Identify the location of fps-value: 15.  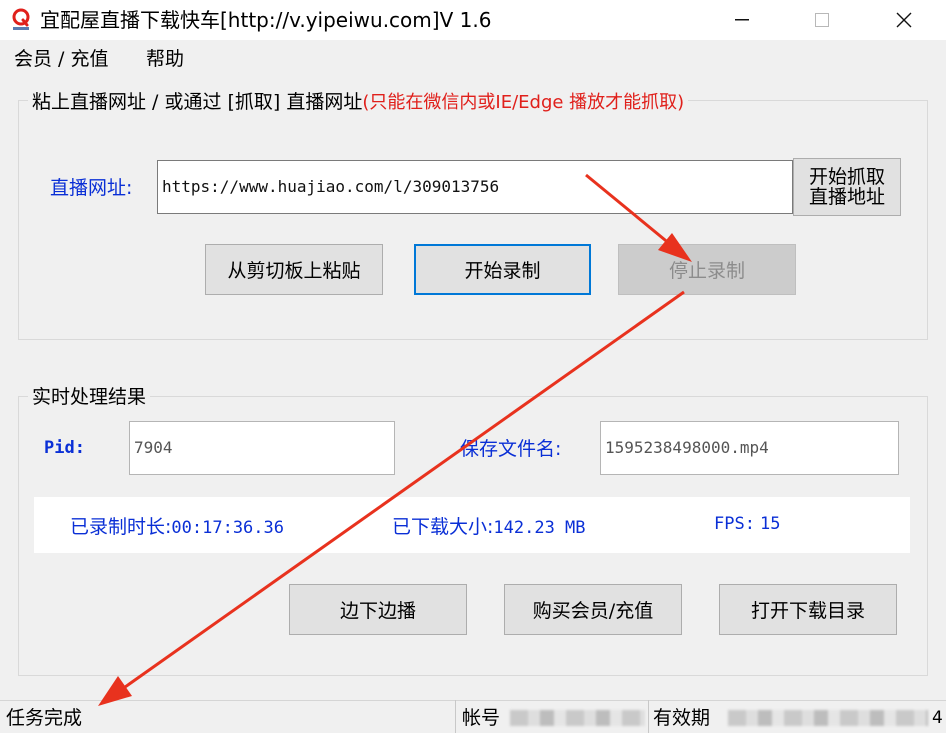
(770, 524).